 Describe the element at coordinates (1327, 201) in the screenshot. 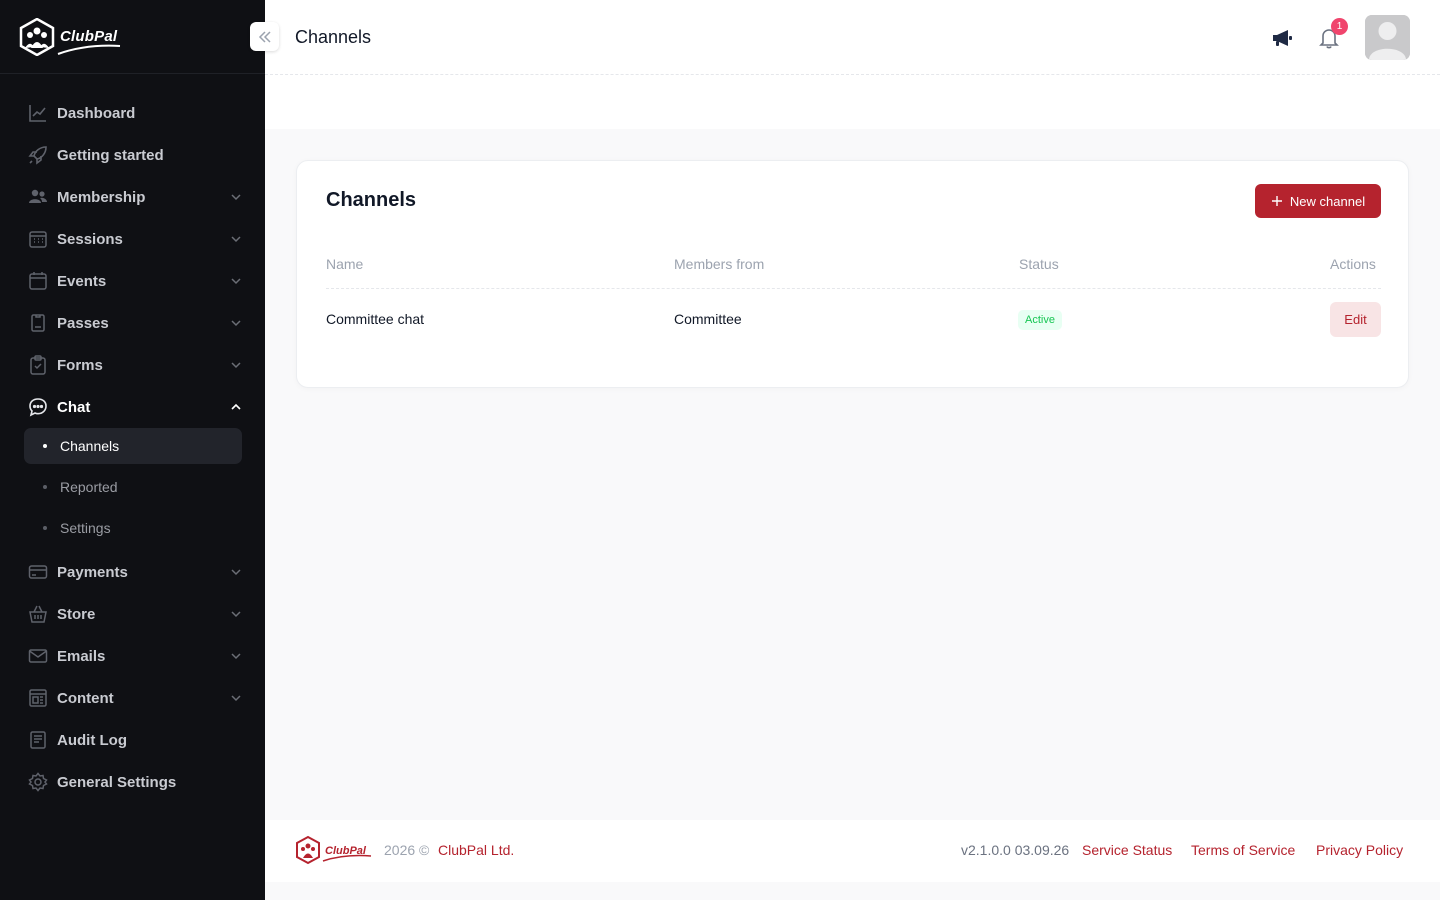

I see `new-channel-label: New channel` at that location.